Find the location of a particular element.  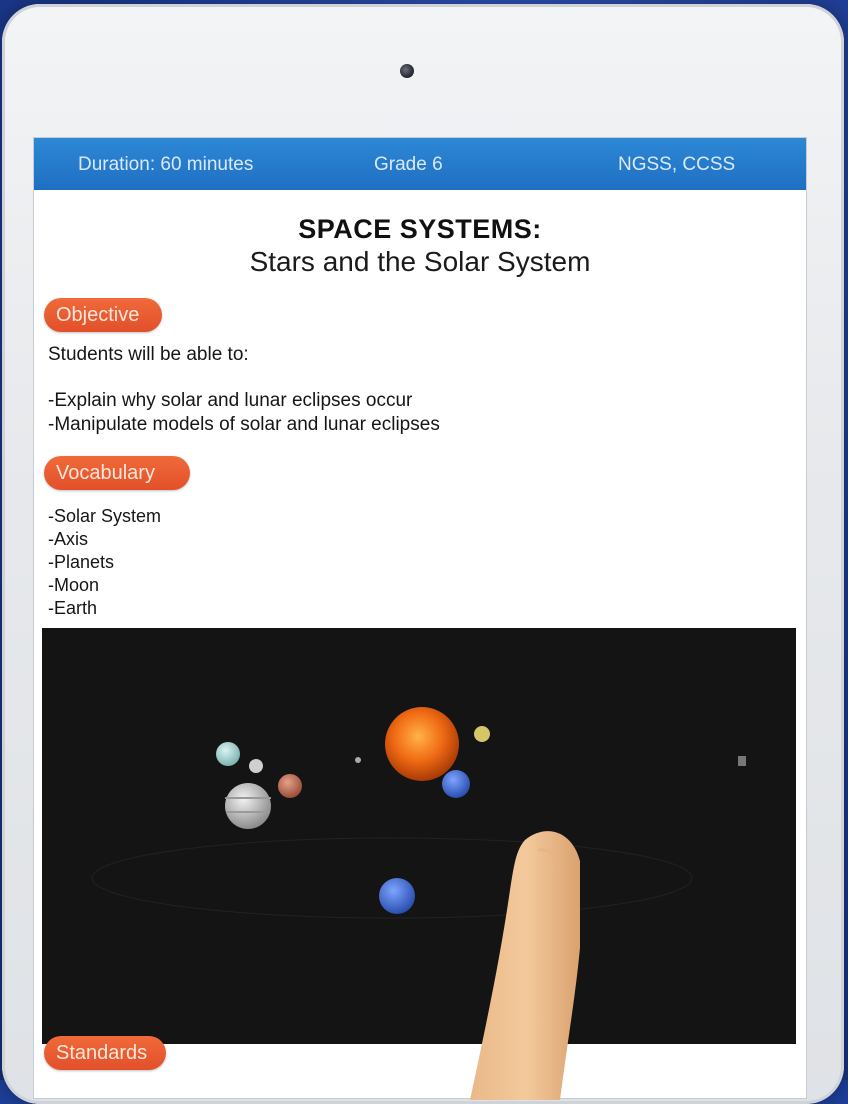

sun-icon is located at coordinates (422, 744).